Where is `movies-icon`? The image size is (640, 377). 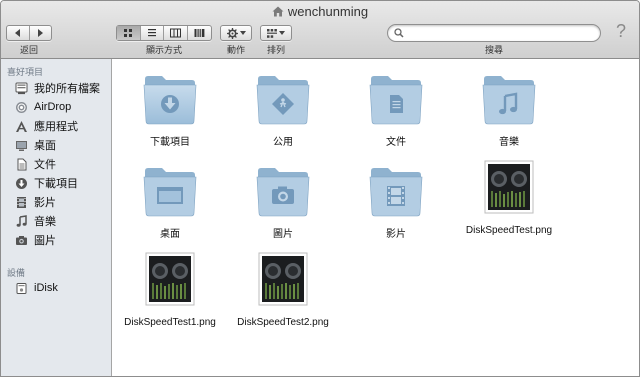 movies-icon is located at coordinates (21, 202).